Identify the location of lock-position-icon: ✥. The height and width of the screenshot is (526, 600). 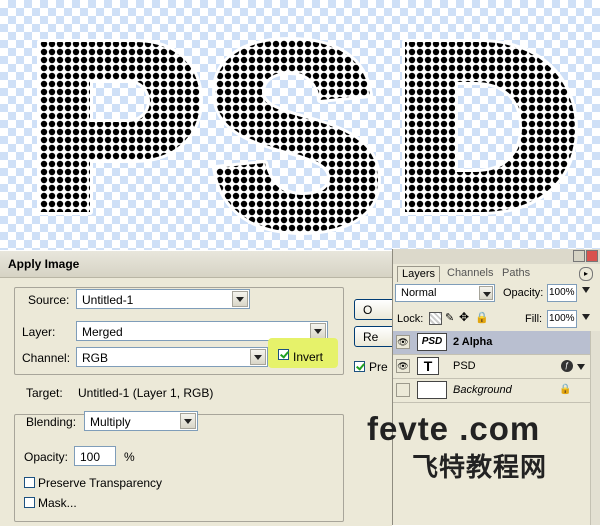
(464, 317).